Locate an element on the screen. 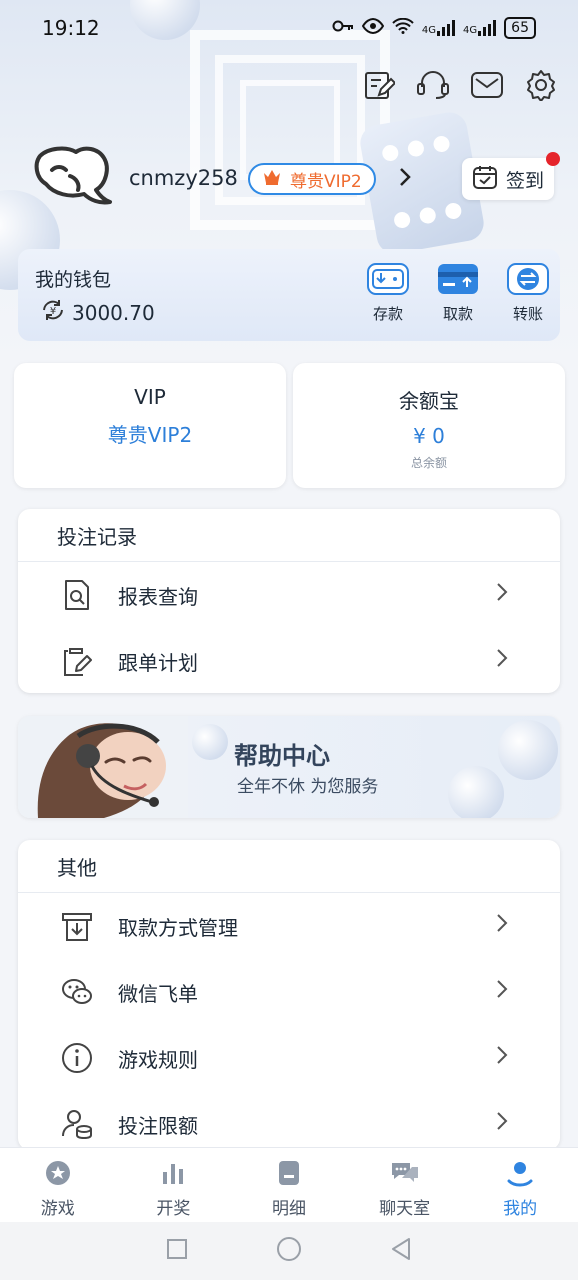  tab-lottery-results: 开奖 is located at coordinates (174, 1185).